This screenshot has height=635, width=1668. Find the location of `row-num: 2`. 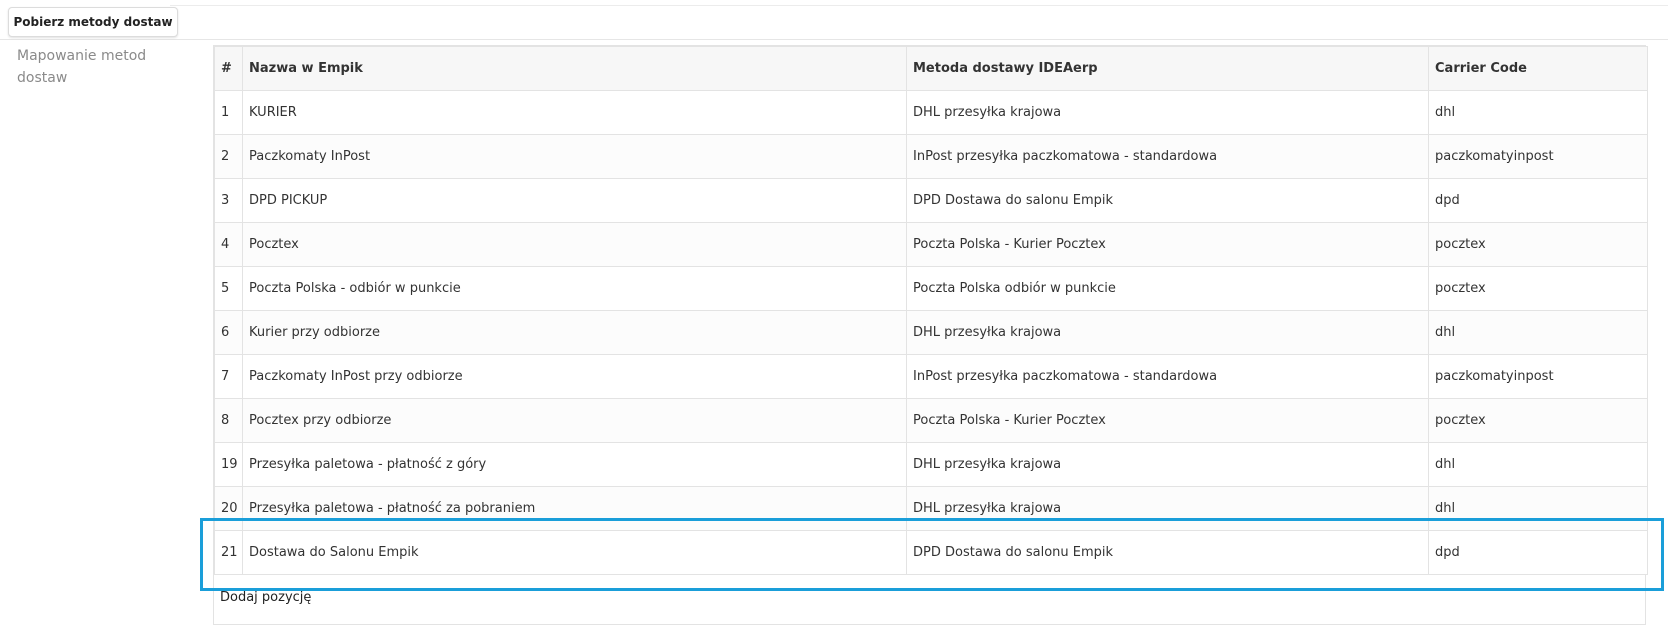

row-num: 2 is located at coordinates (228, 156).